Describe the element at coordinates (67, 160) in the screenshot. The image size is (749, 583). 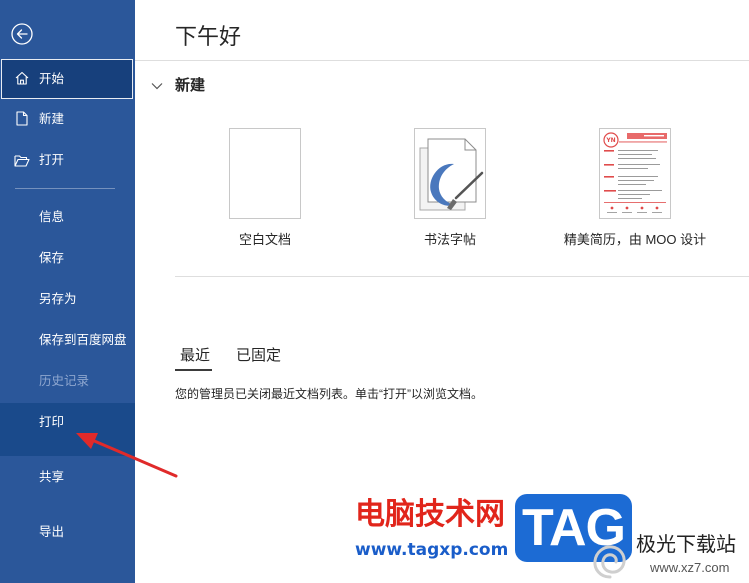
I see `sidebar-item-open: 打开` at that location.